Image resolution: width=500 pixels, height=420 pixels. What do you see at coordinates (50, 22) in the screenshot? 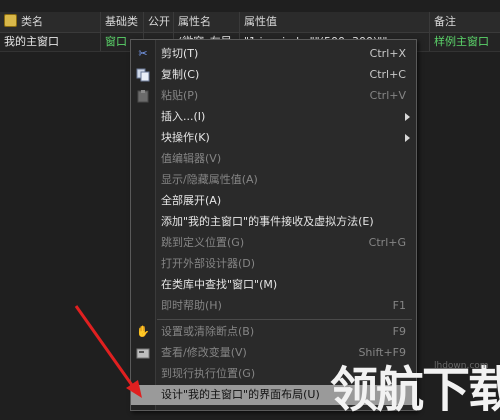
I see `header-class-name: 类名` at bounding box center [50, 22].